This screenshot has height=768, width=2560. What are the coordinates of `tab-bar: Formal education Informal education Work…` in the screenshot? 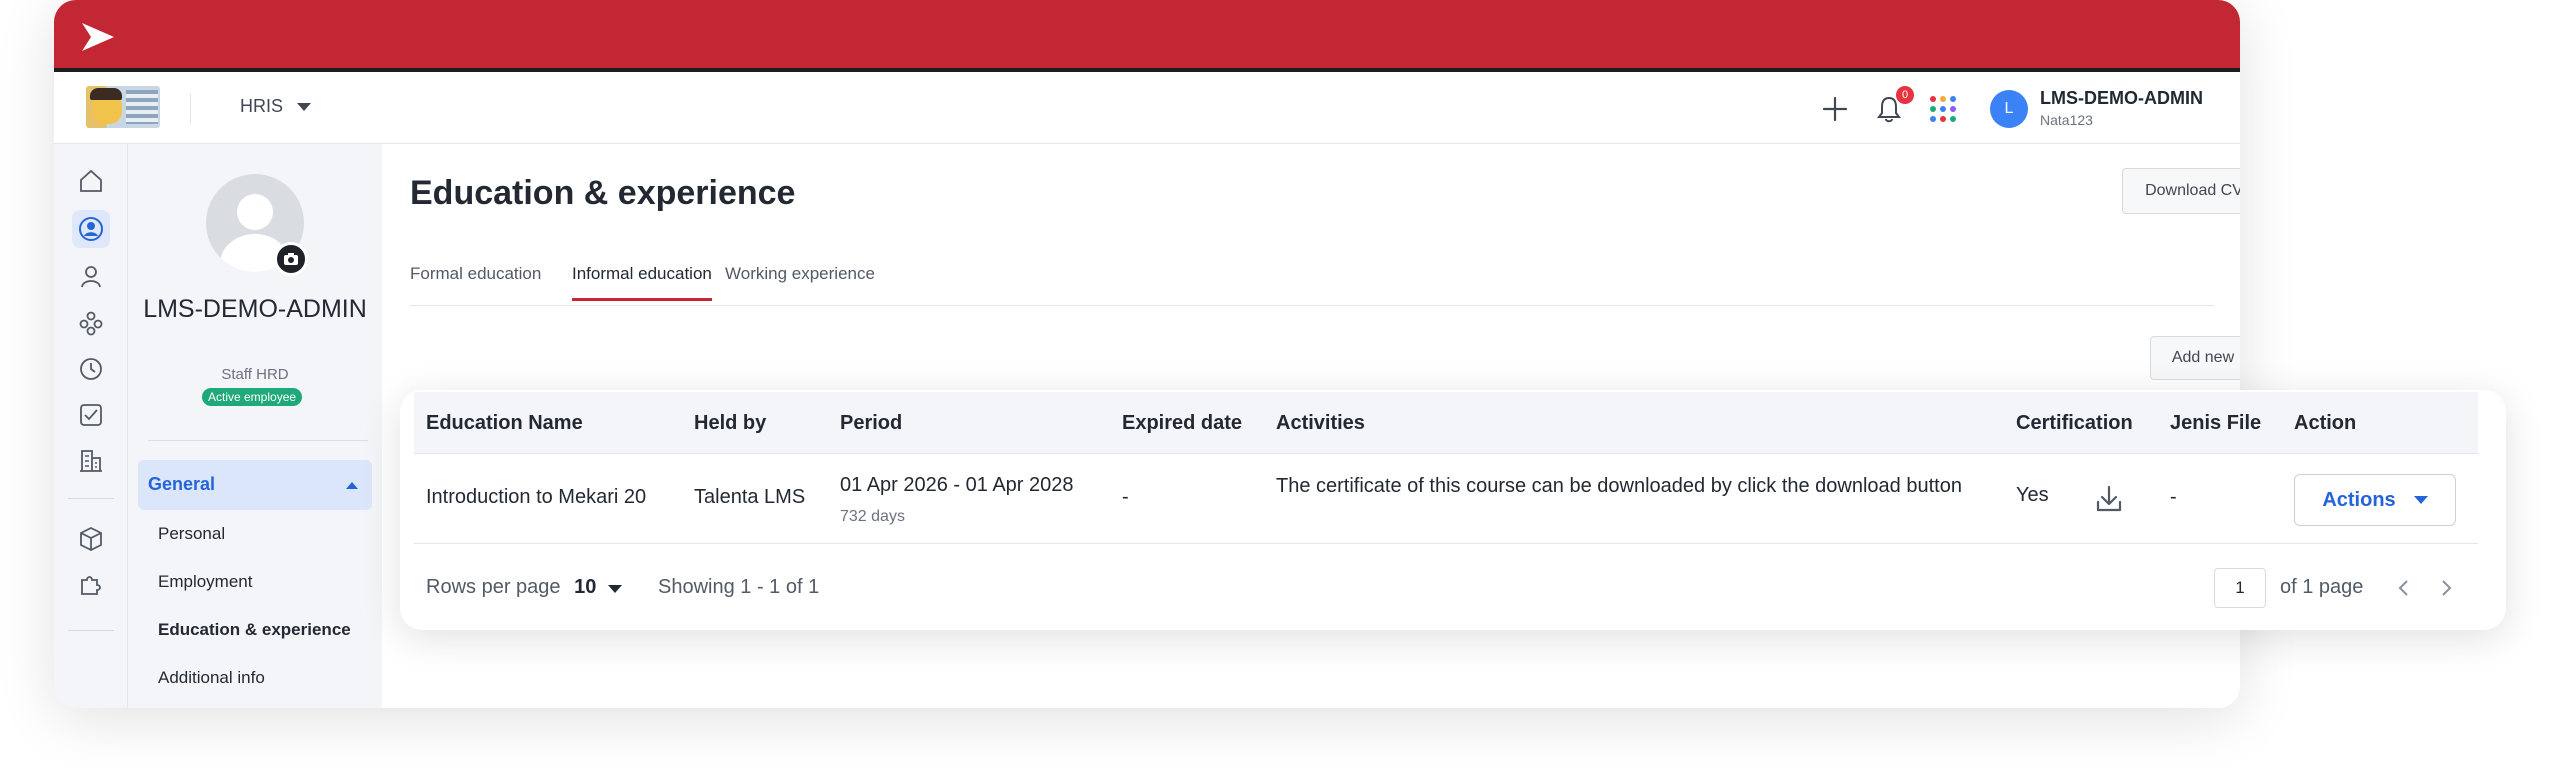 It's located at (1312, 285).